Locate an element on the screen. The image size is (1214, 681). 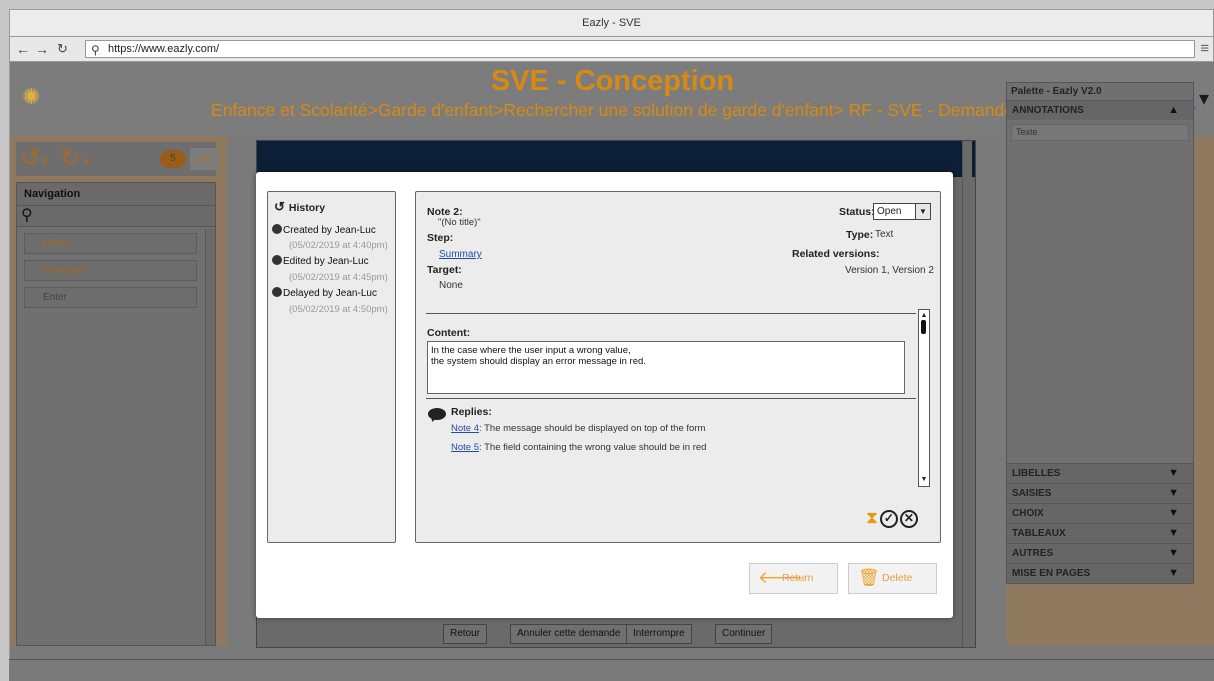
reload-icon: ↻ is located at coordinates (62, 49).